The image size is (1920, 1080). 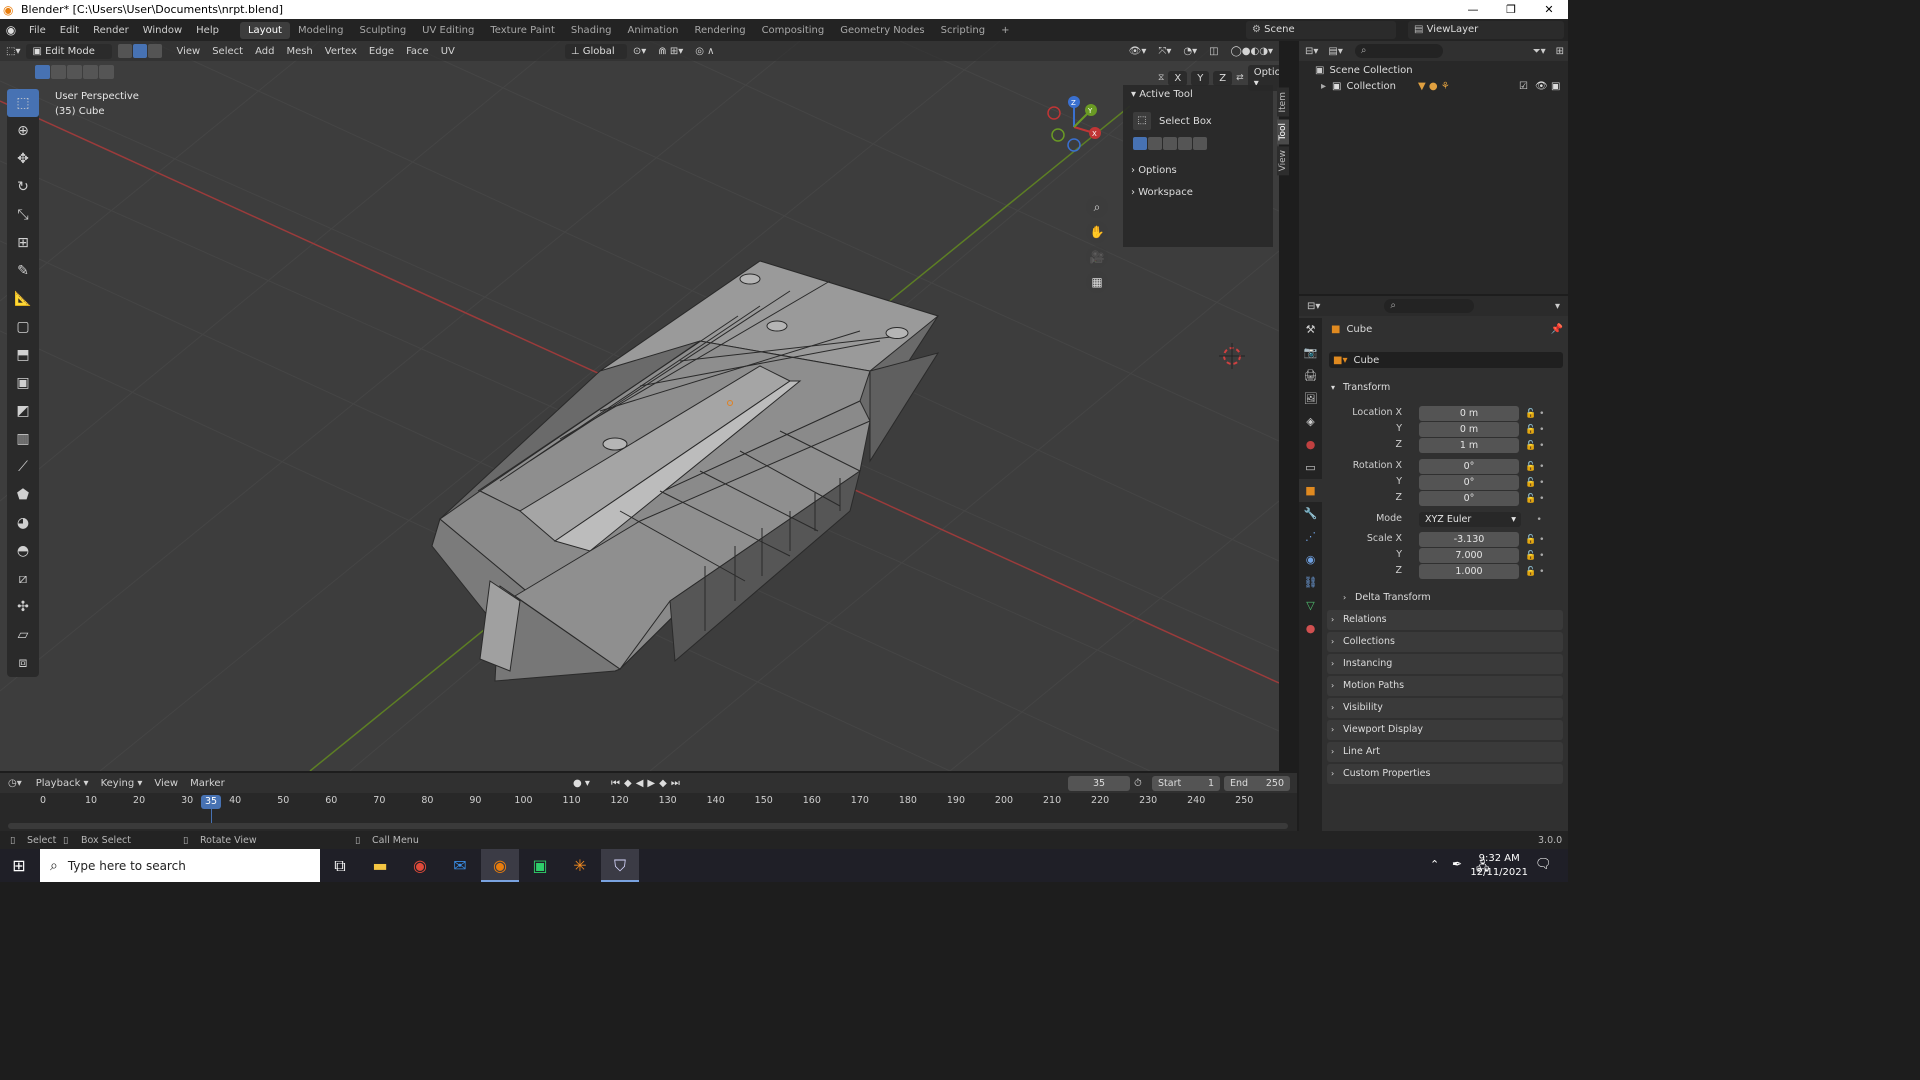 I want to click on tab-animation: Animation, so click(x=653, y=30).